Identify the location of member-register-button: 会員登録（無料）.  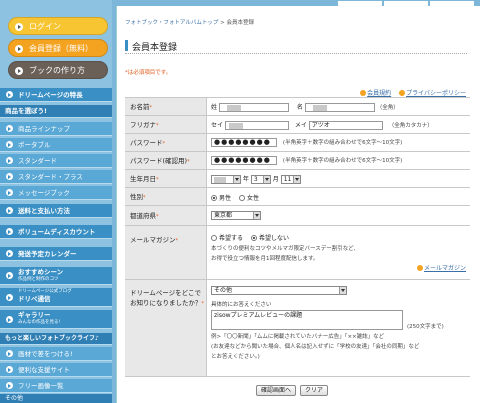
(58, 48).